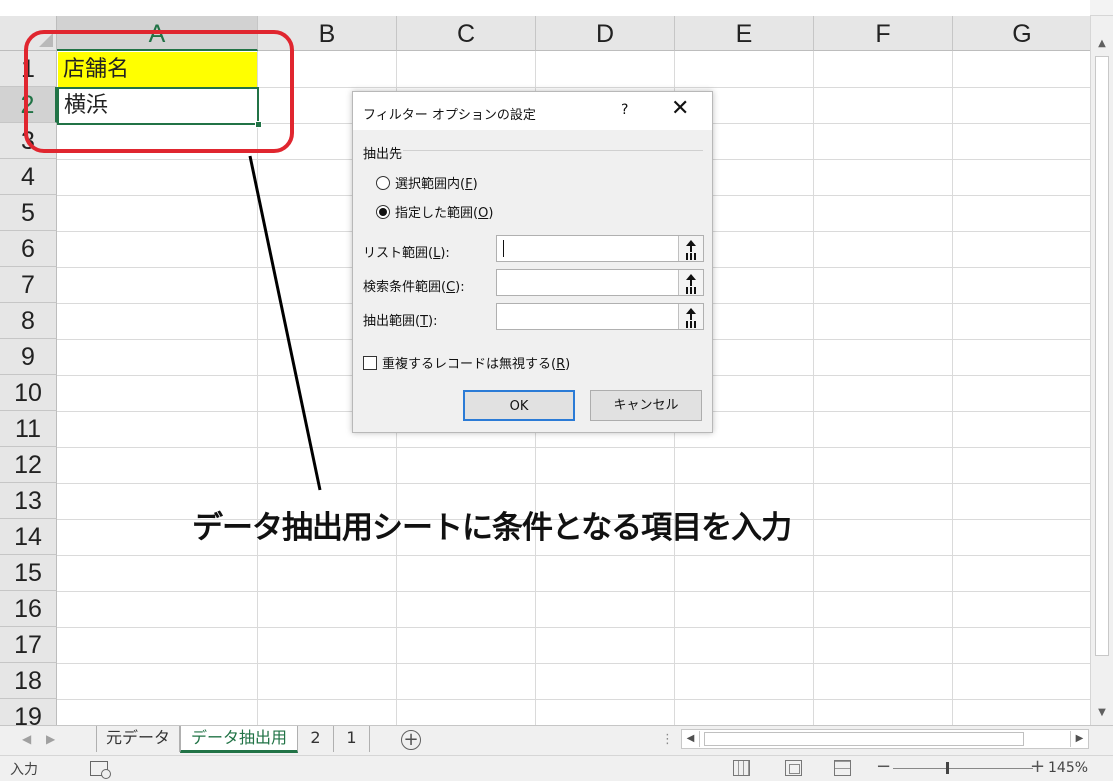  What do you see at coordinates (1102, 713) in the screenshot?
I see `scroll-down-icon: ▼` at bounding box center [1102, 713].